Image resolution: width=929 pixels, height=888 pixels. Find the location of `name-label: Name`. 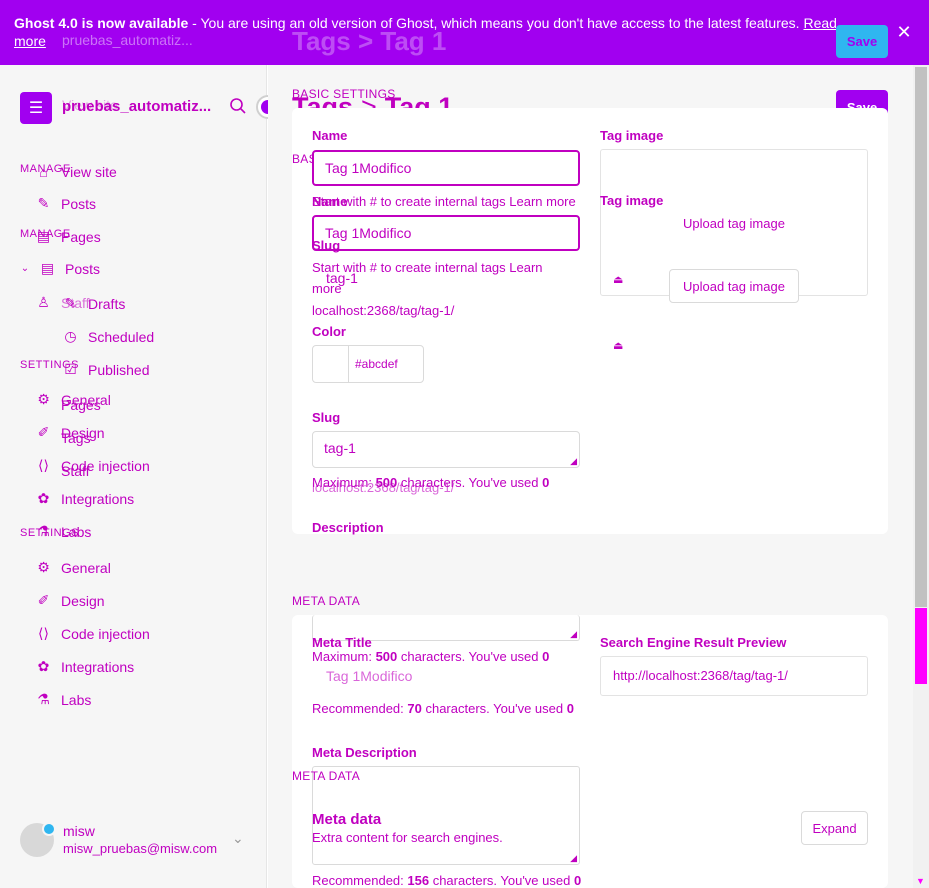

name-label: Name is located at coordinates (330, 135).